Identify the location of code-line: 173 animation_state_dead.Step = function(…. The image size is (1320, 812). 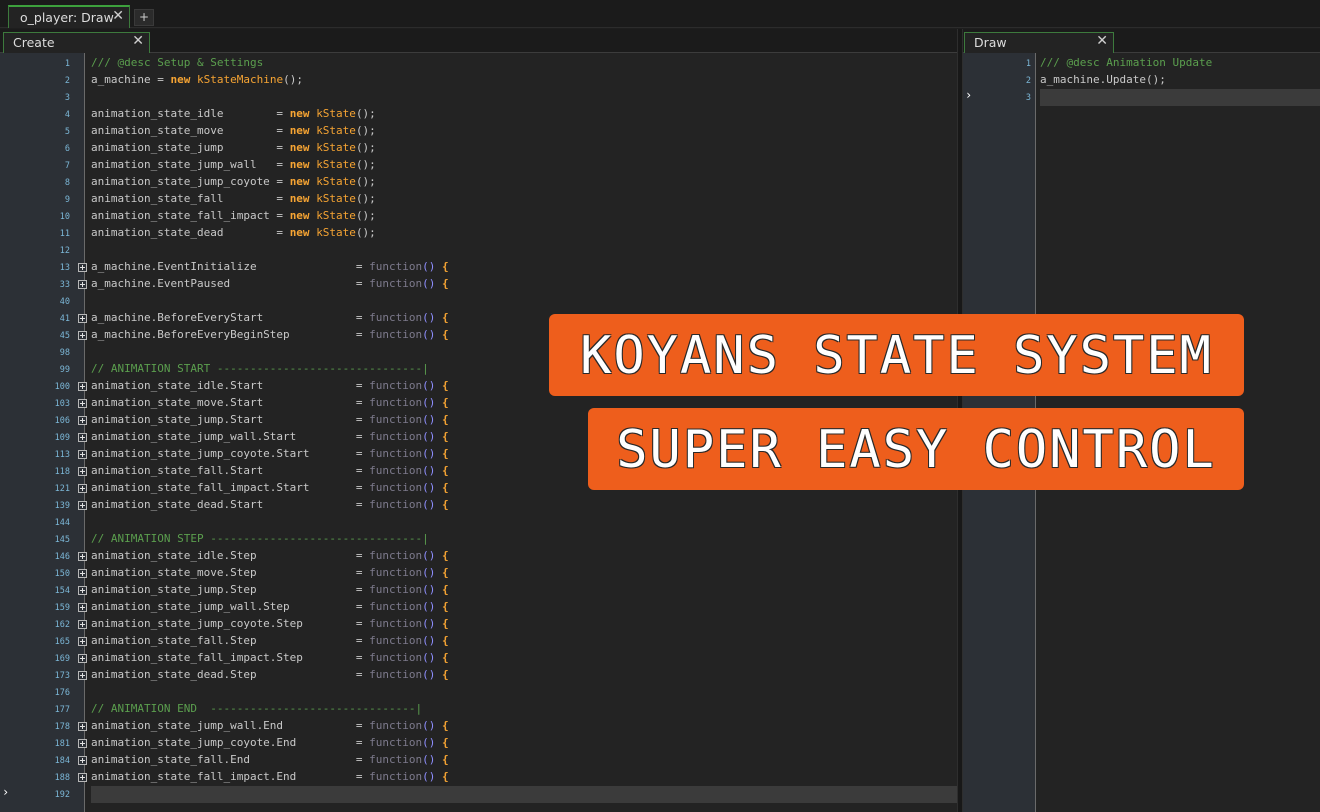
(478, 675).